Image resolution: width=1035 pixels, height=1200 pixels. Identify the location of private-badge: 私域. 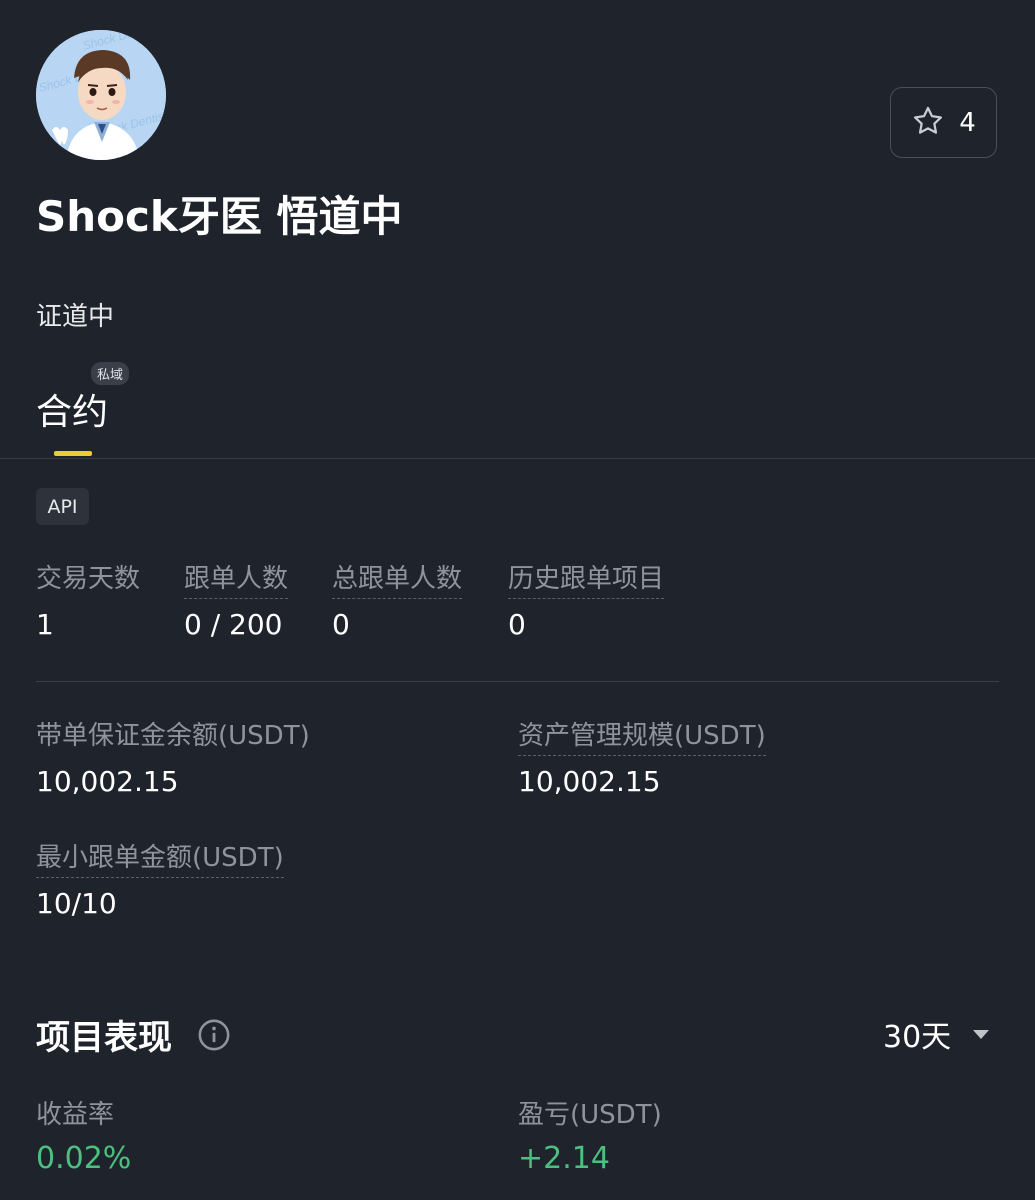
(110, 373).